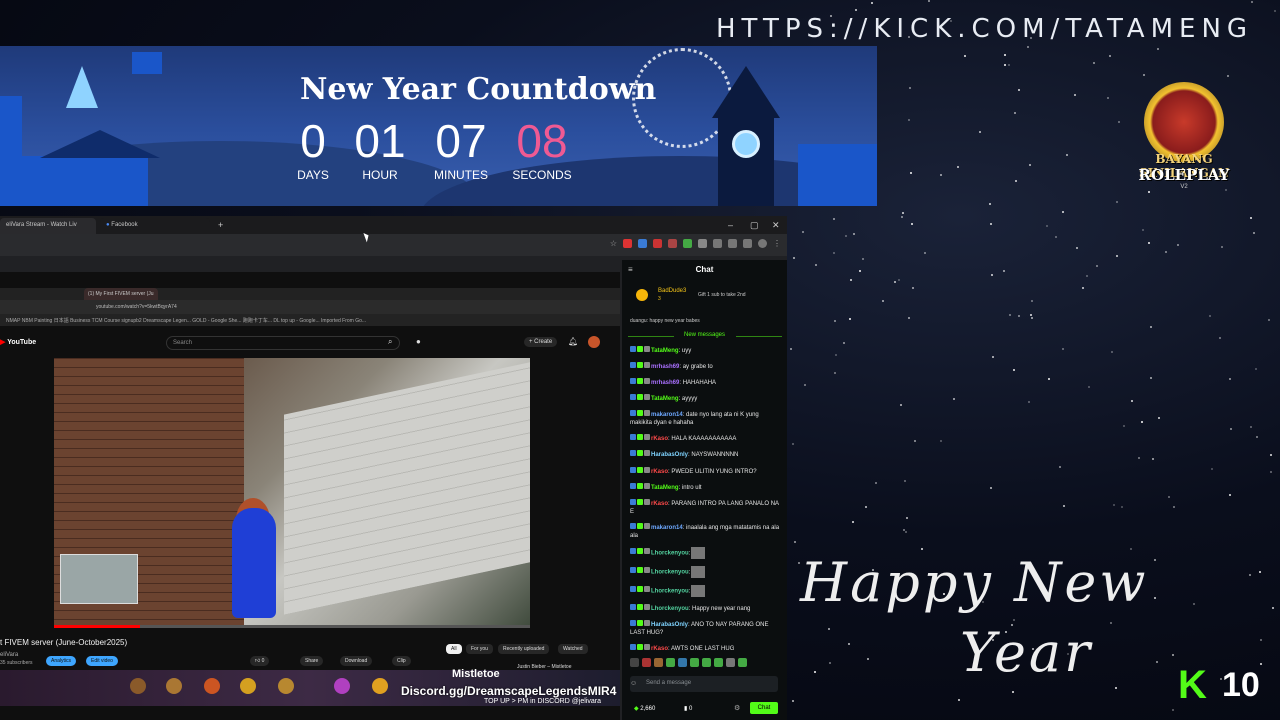 The width and height of the screenshot is (1280, 720). What do you see at coordinates (61, 661) in the screenshot?
I see `analytics-button: Analytics` at bounding box center [61, 661].